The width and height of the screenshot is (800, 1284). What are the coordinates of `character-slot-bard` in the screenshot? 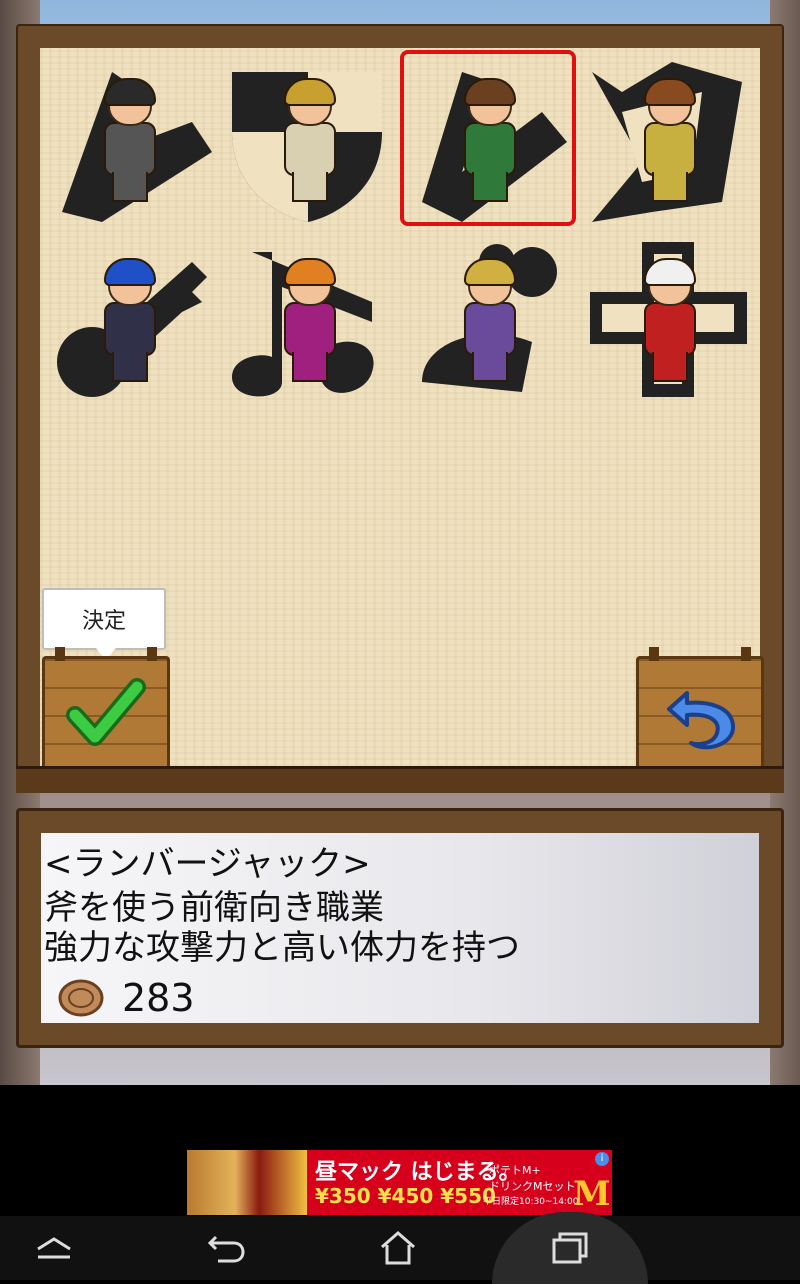 It's located at (128, 318).